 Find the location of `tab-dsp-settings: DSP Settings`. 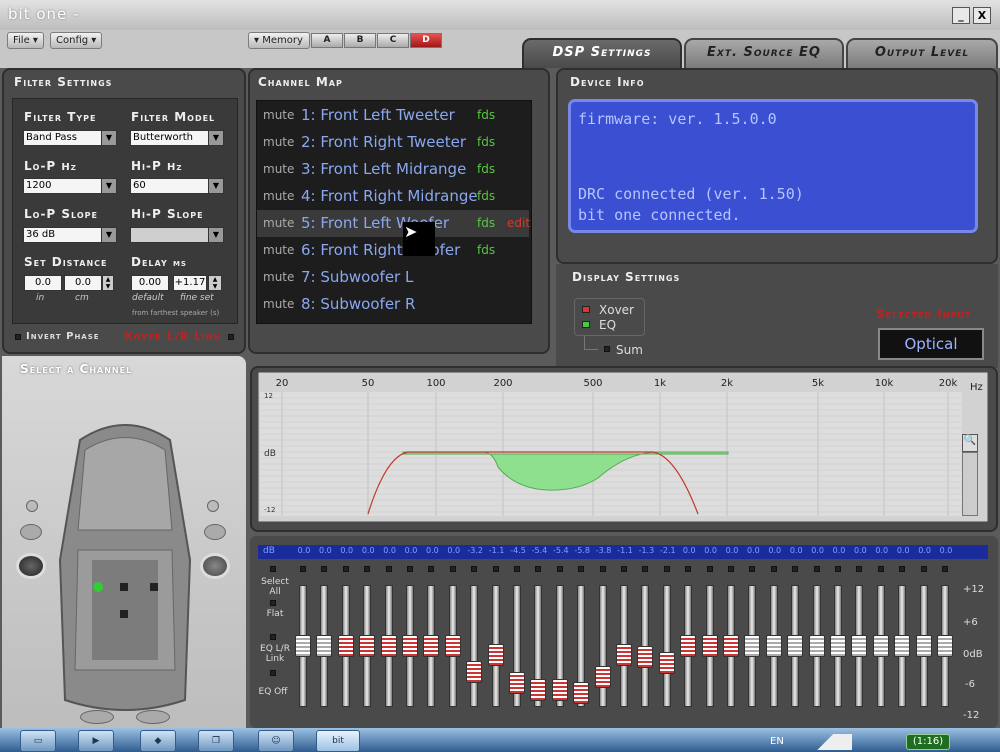

tab-dsp-settings: DSP Settings is located at coordinates (602, 53).